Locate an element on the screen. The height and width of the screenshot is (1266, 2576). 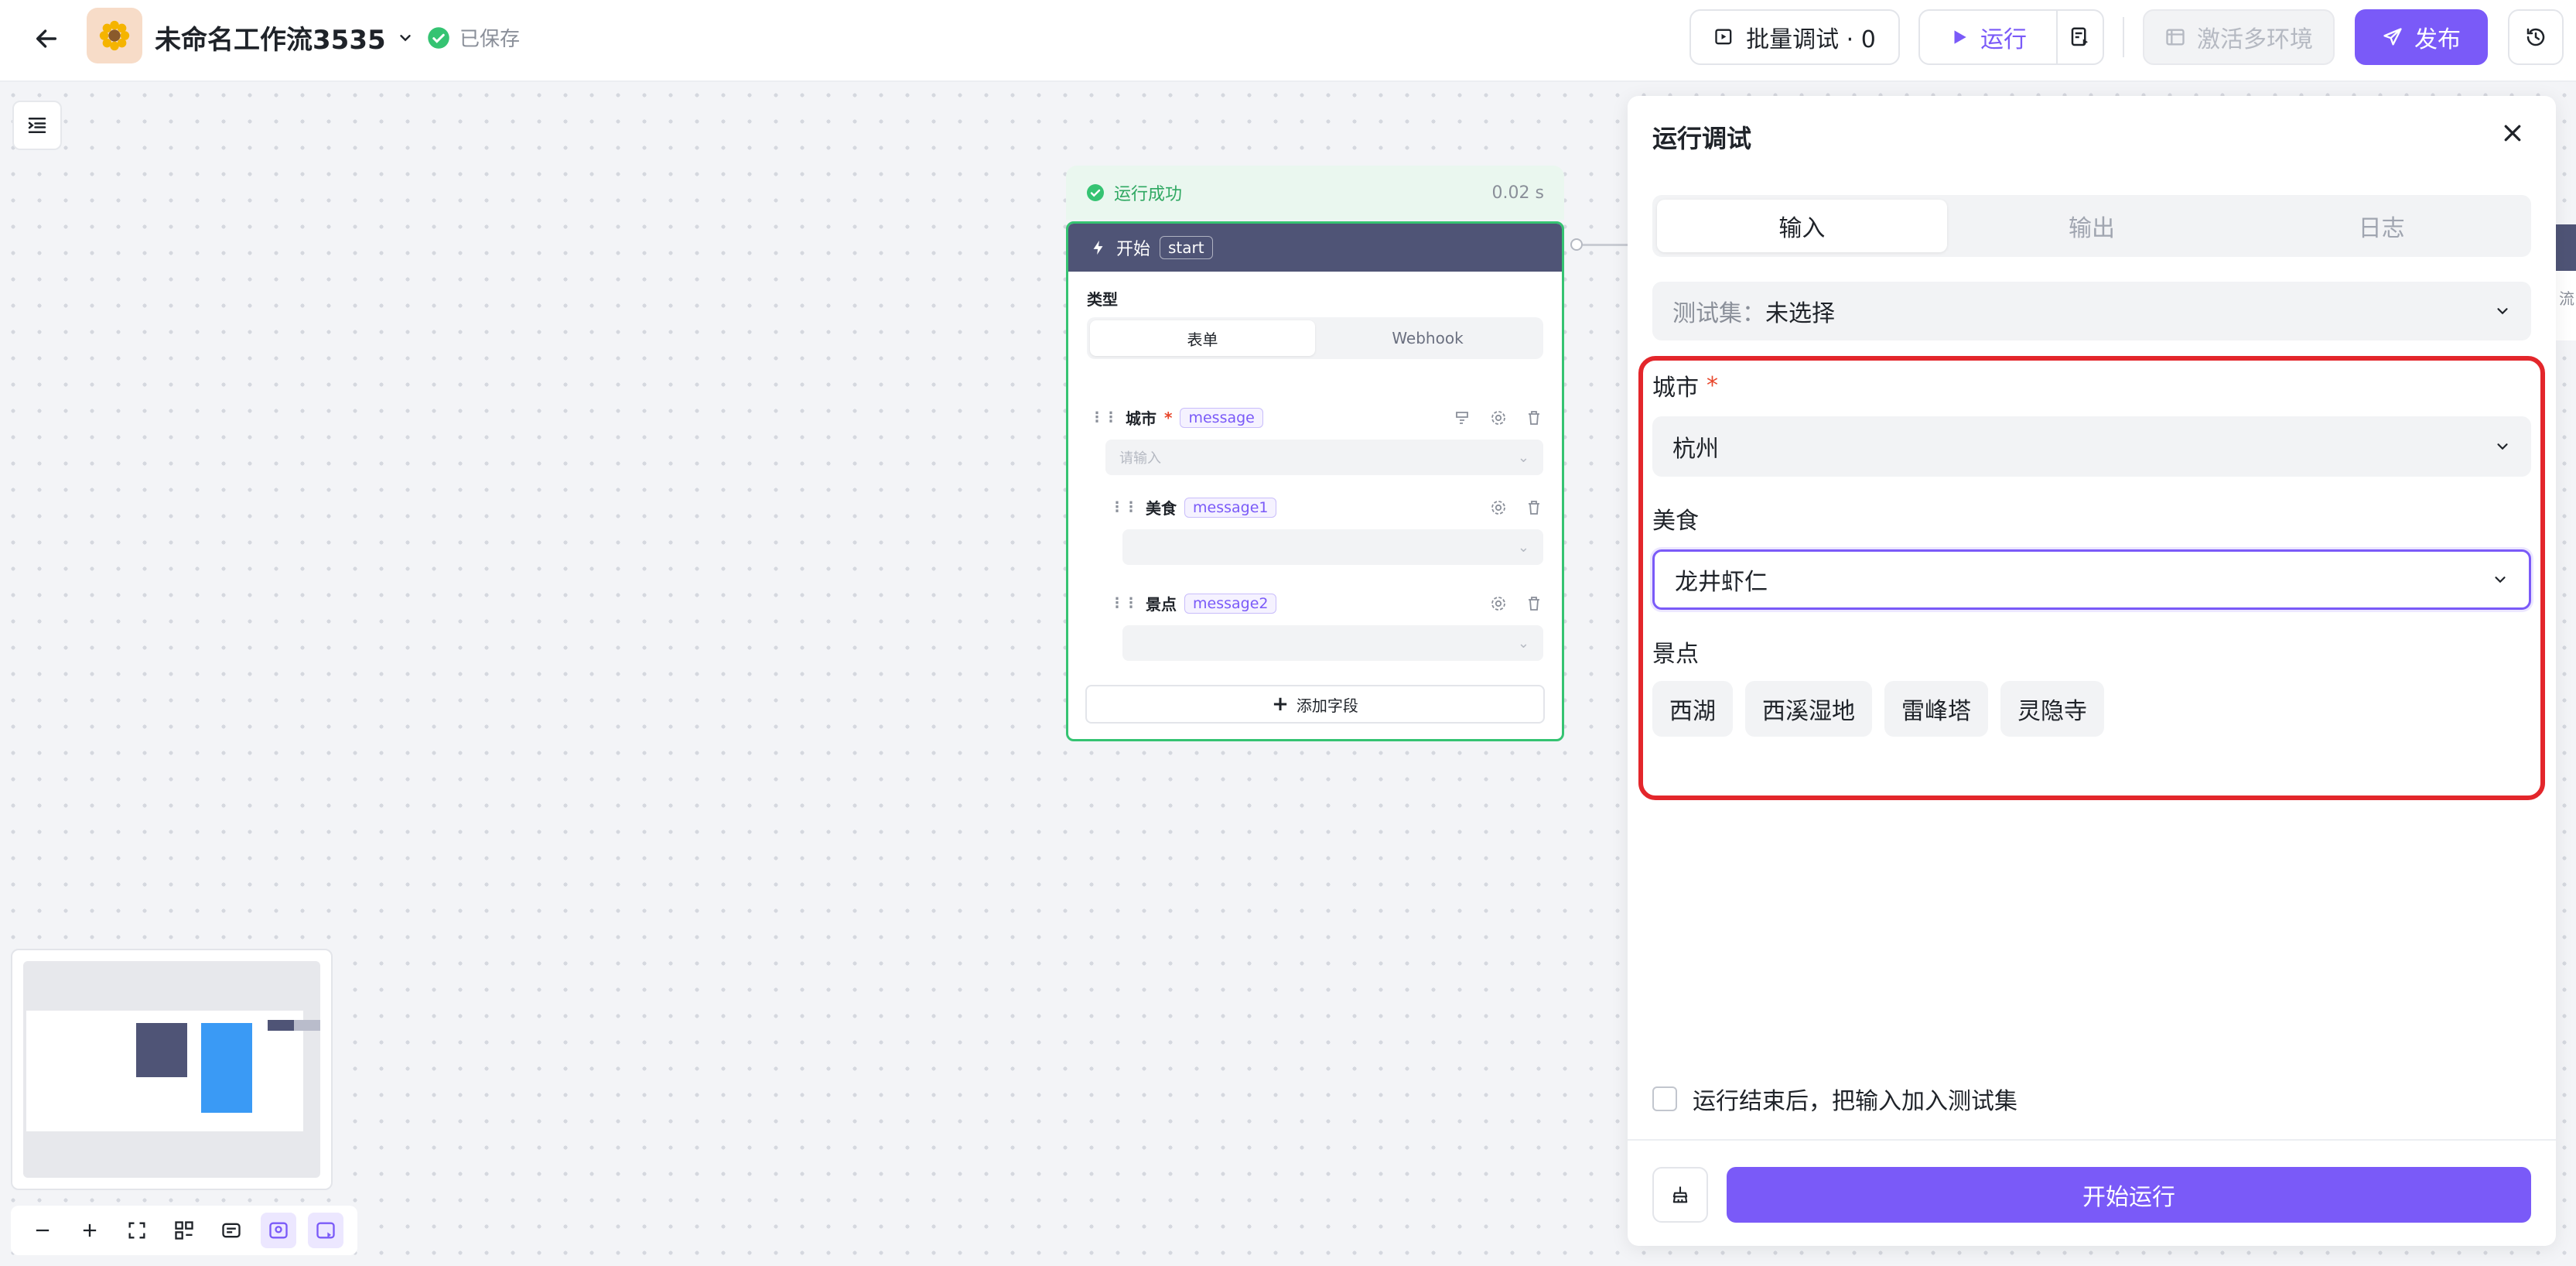
success-check-icon is located at coordinates (1095, 193).